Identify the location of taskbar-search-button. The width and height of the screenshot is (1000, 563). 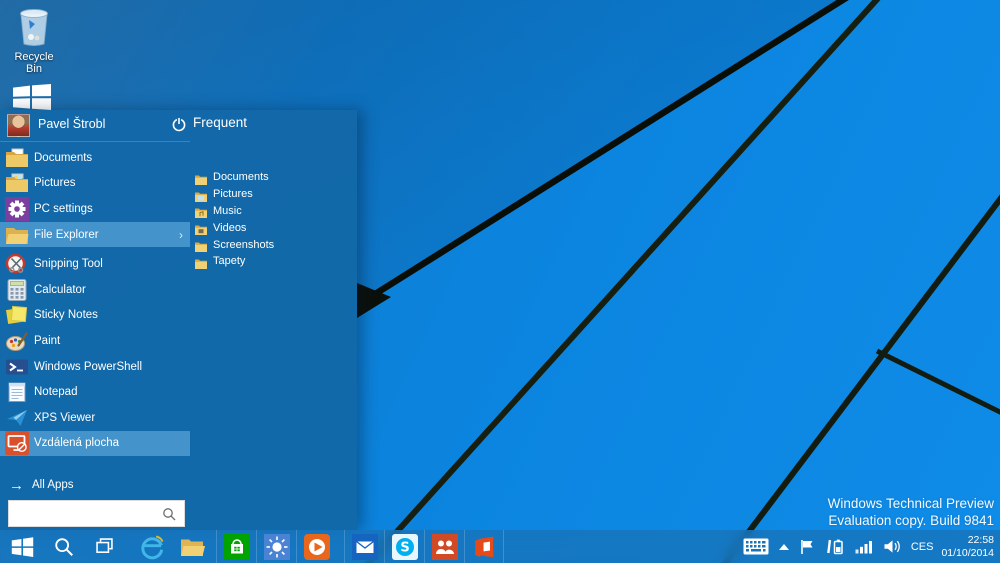
(64, 546).